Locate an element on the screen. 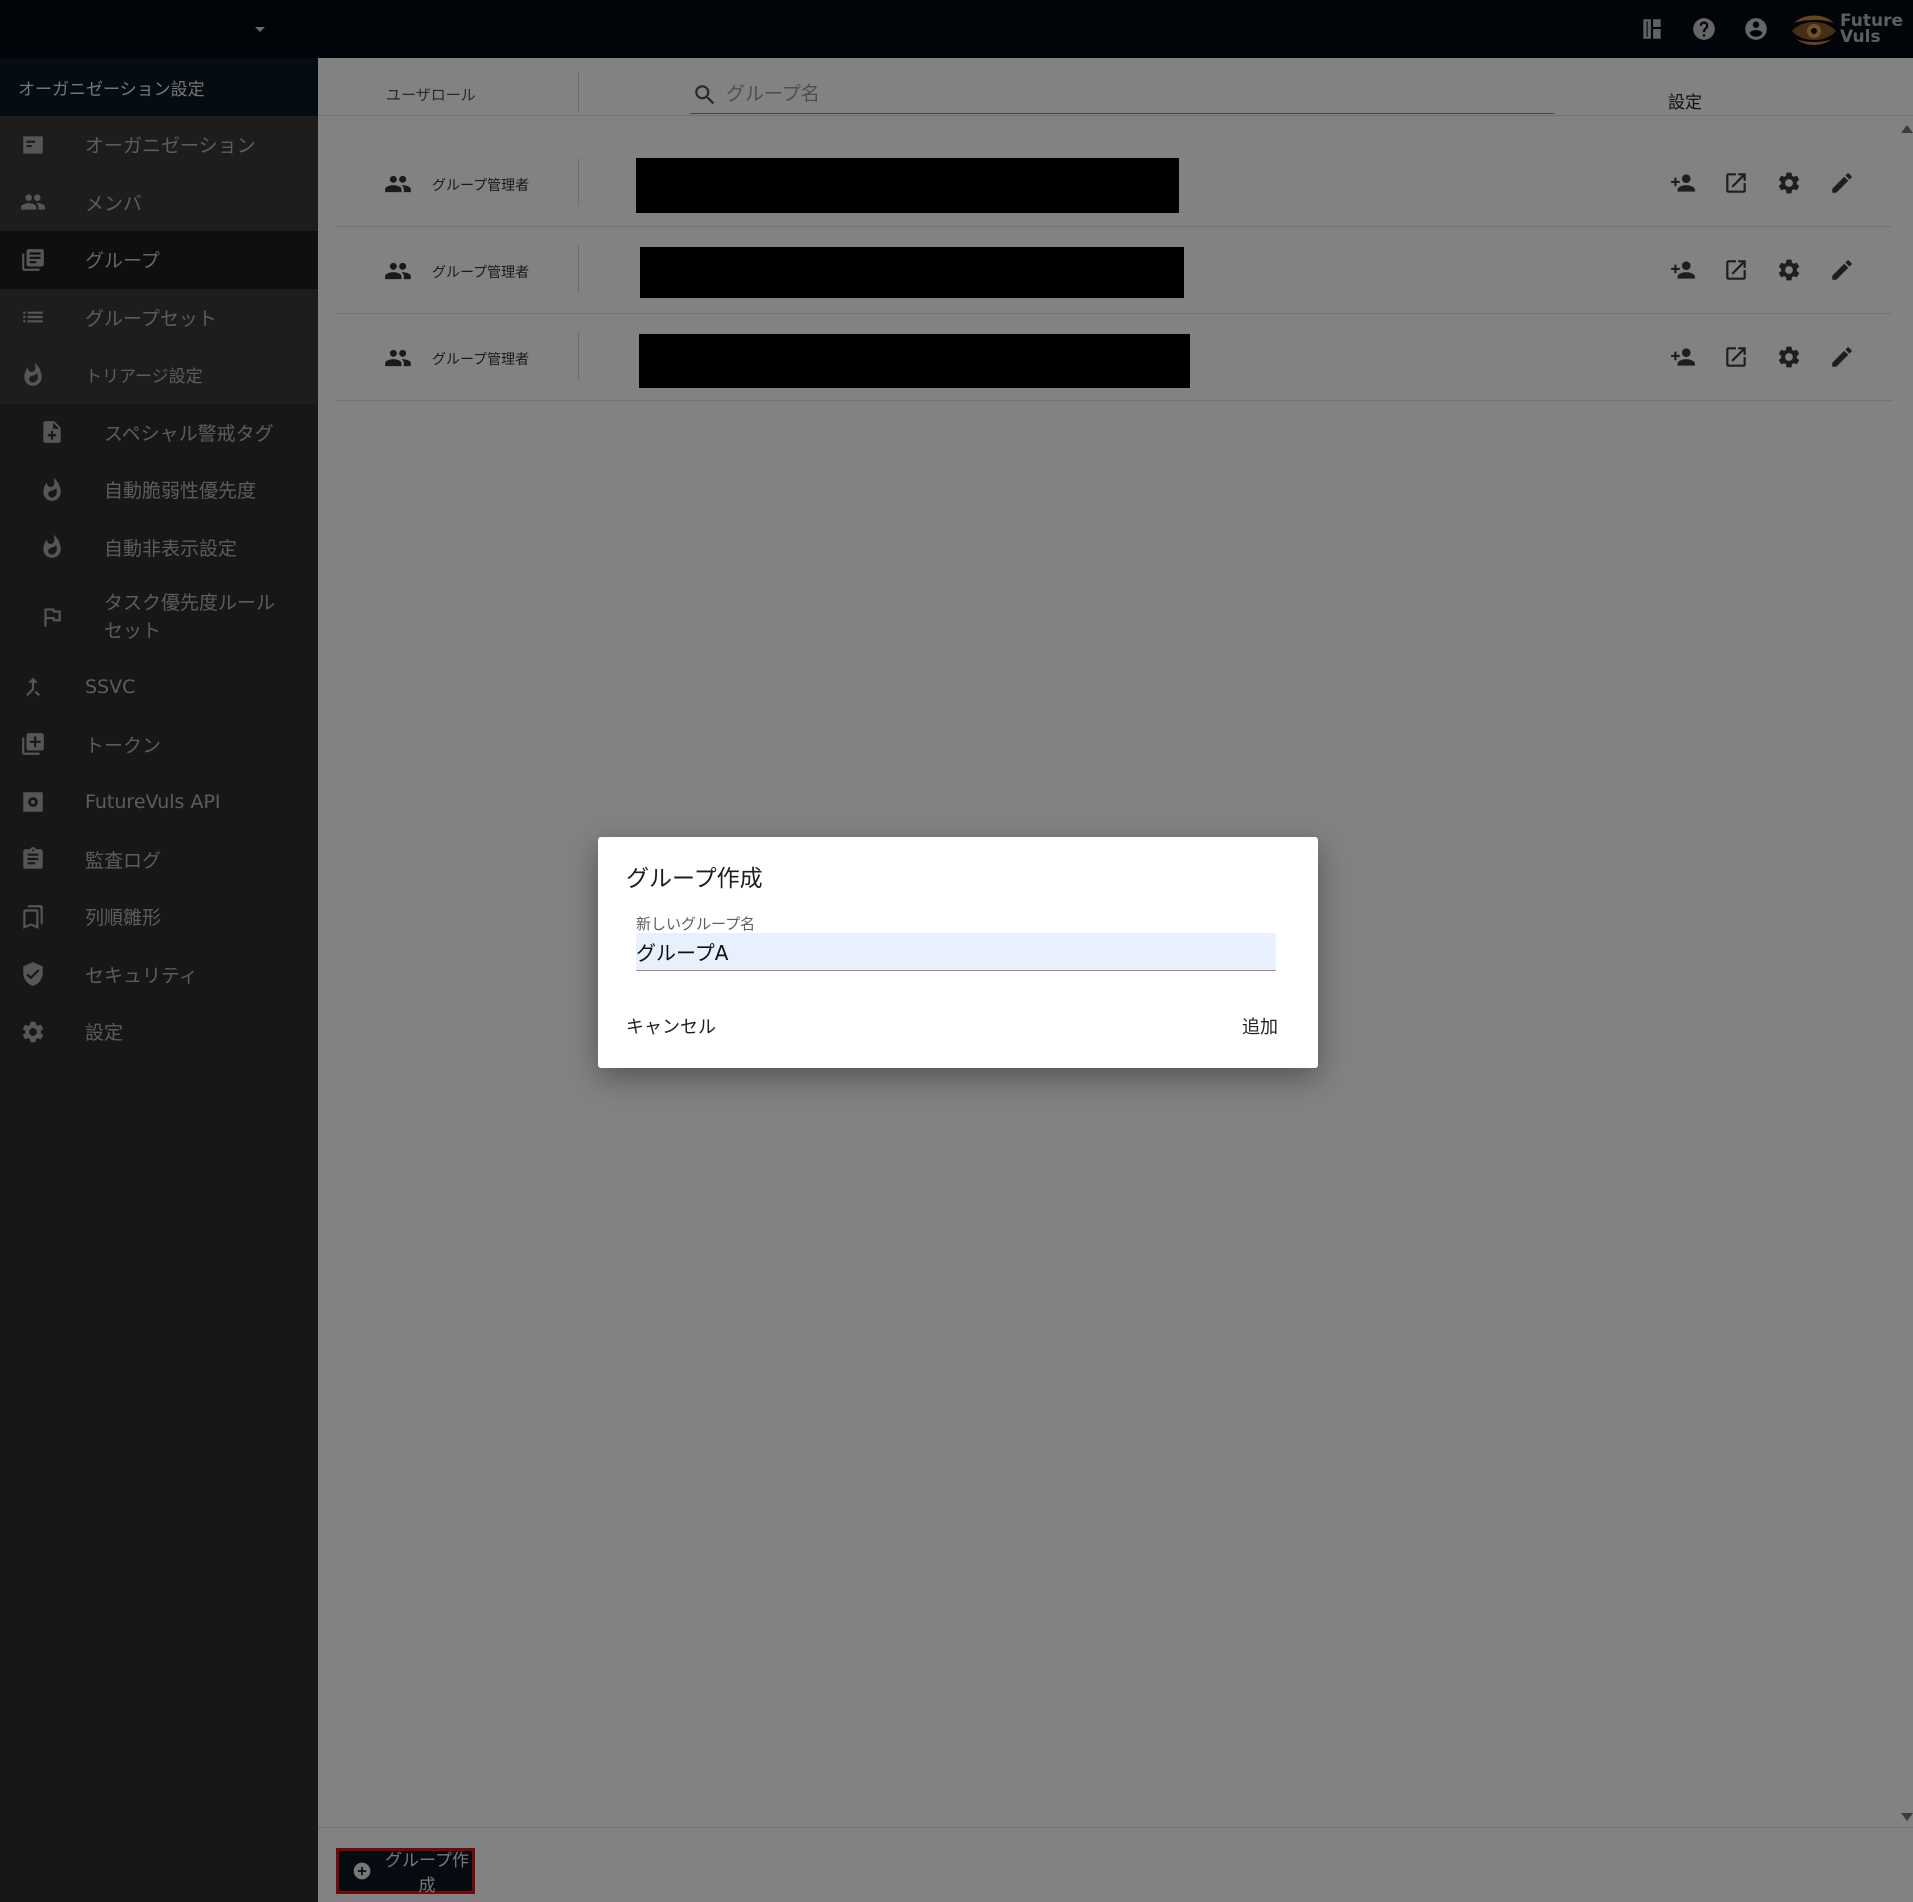 This screenshot has width=1913, height=1902. group-name-label: 新しいグループ名 is located at coordinates (696, 924).